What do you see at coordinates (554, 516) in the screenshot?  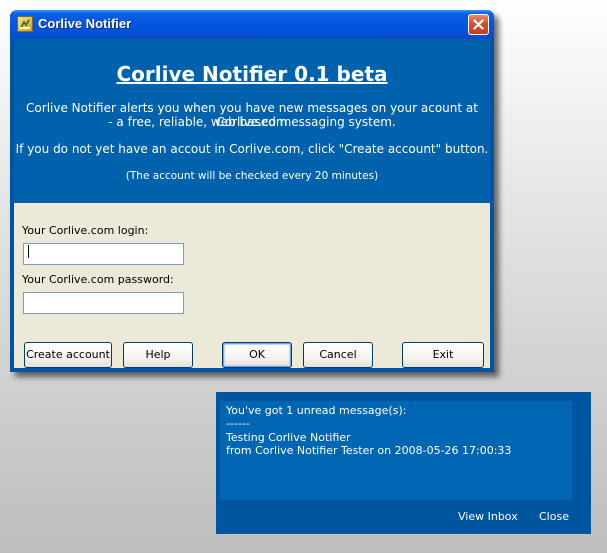 I see `close-notification-link: Close` at bounding box center [554, 516].